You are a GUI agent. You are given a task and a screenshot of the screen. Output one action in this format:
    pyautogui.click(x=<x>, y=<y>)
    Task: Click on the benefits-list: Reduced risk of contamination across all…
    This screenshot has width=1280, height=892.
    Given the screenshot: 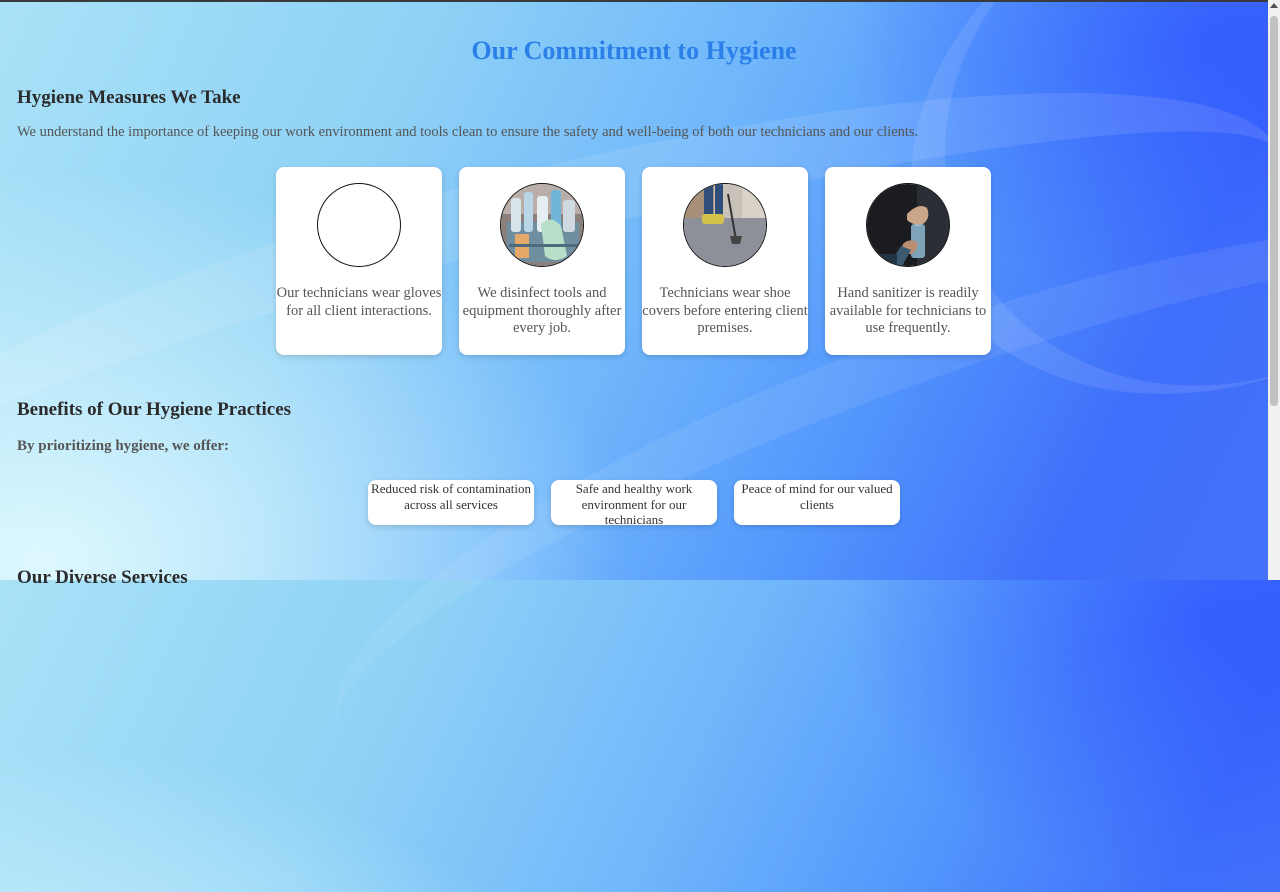 What is the action you would take?
    pyautogui.click(x=634, y=503)
    